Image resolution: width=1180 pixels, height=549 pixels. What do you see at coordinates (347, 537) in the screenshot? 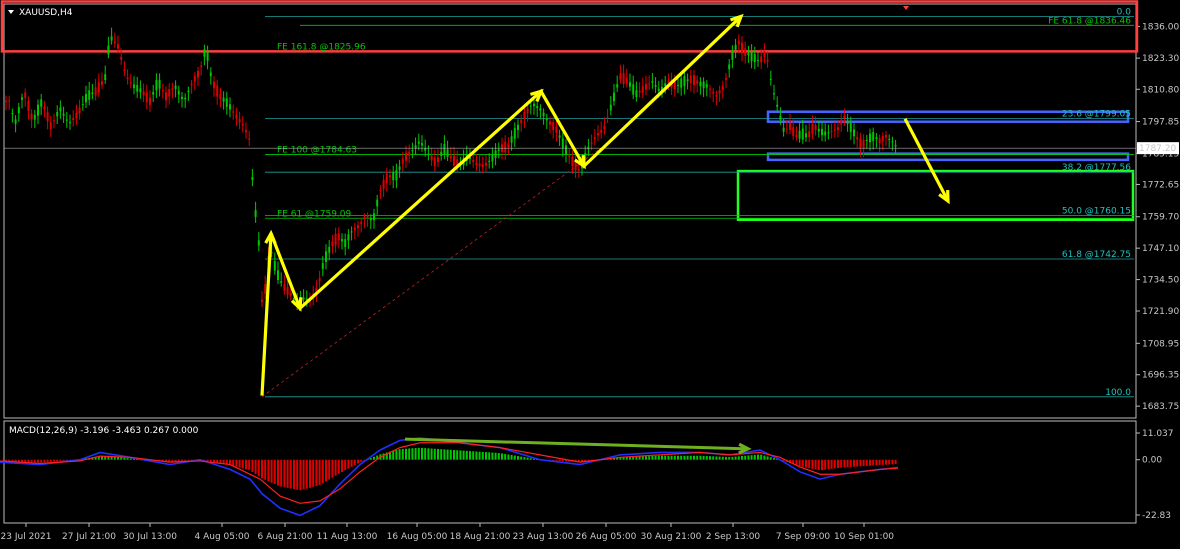
I see `time-axis-label: 11 Aug 13:00` at bounding box center [347, 537].